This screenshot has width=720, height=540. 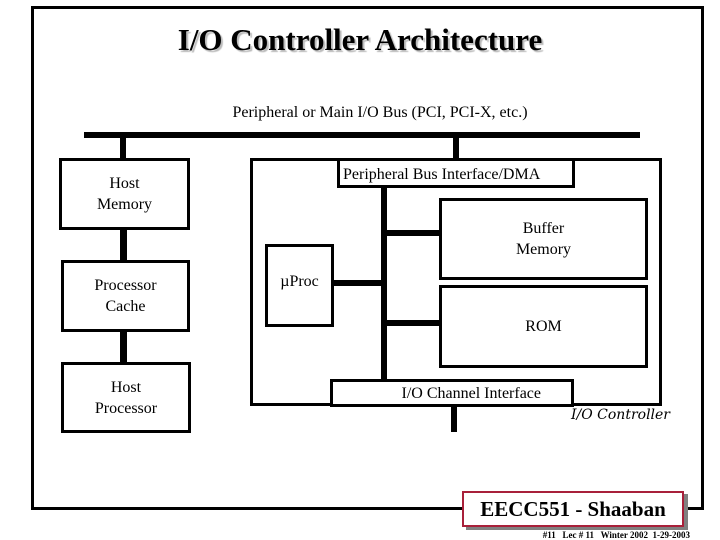 I want to click on io-controller-label: I/O Controller, so click(x=620, y=415).